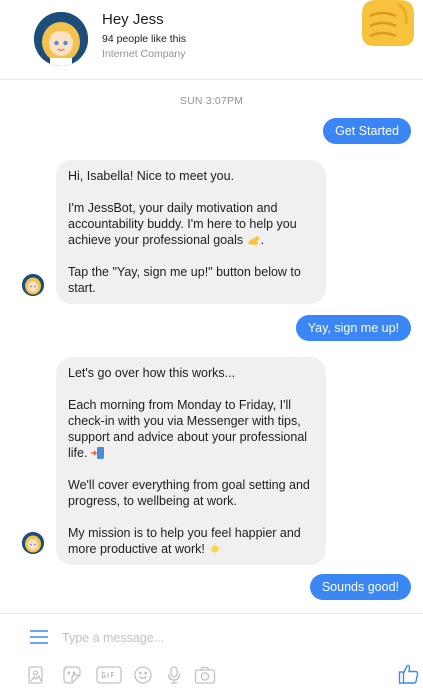 This screenshot has width=423, height=692. What do you see at coordinates (143, 675) in the screenshot?
I see `emoji-icon` at bounding box center [143, 675].